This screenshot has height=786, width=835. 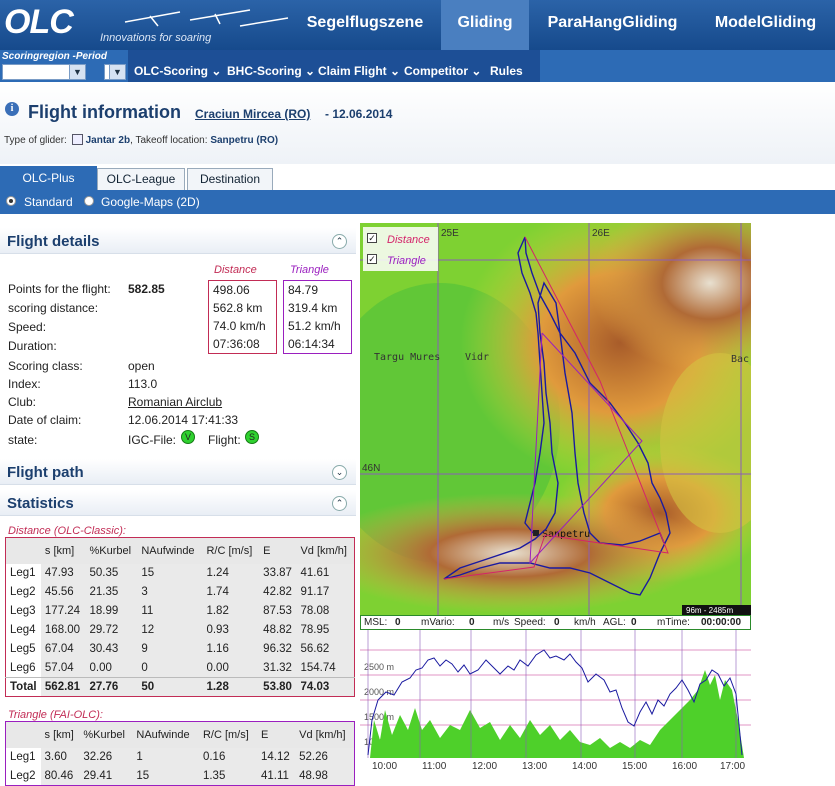 What do you see at coordinates (325, 592) in the screenshot?
I see `table-cell: 91.17` at bounding box center [325, 592].